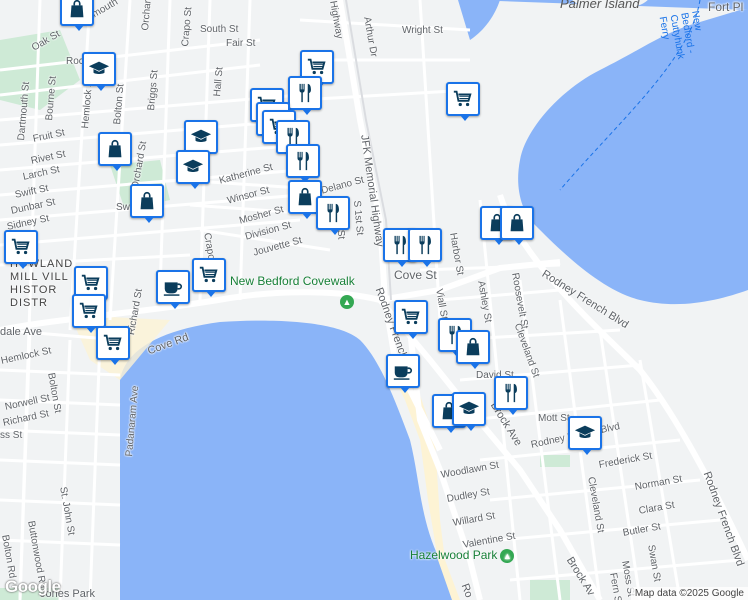  Describe the element at coordinates (479, 20) in the screenshot. I see `upper-harbor-water` at that location.